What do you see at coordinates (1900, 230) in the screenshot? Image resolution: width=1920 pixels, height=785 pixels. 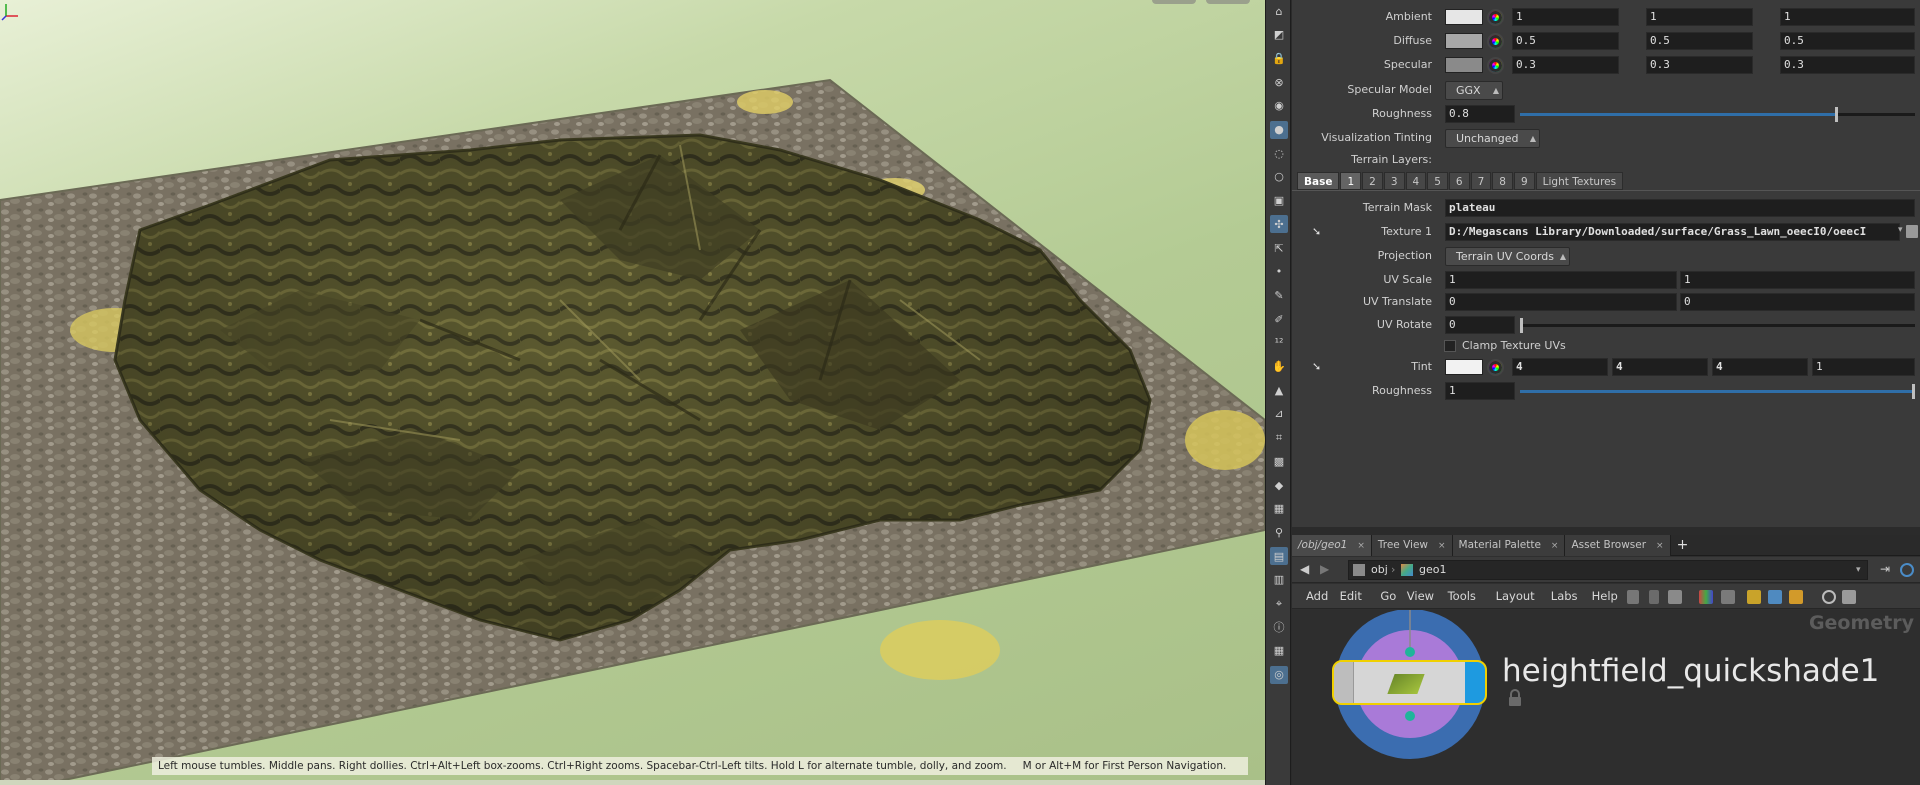 I see `texture1-dropdown-icon: ▾` at bounding box center [1900, 230].